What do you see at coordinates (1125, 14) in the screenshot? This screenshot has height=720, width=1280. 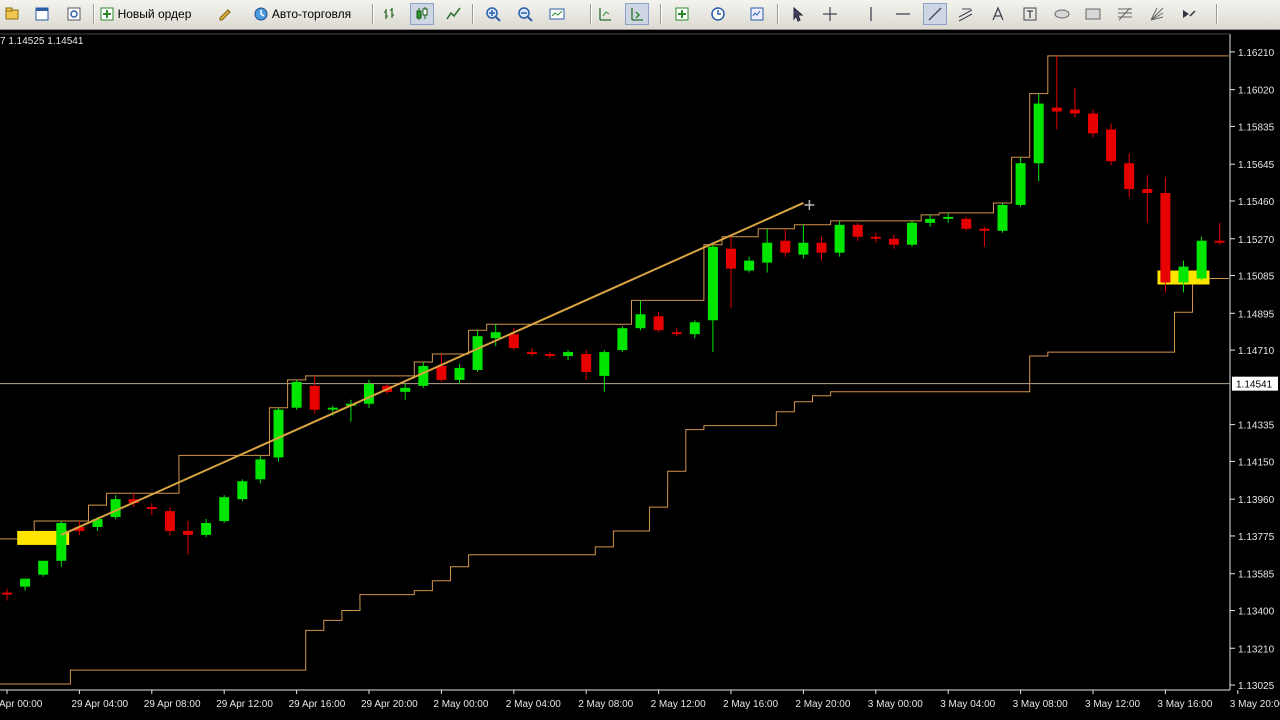 I see `fibonacci-button` at bounding box center [1125, 14].